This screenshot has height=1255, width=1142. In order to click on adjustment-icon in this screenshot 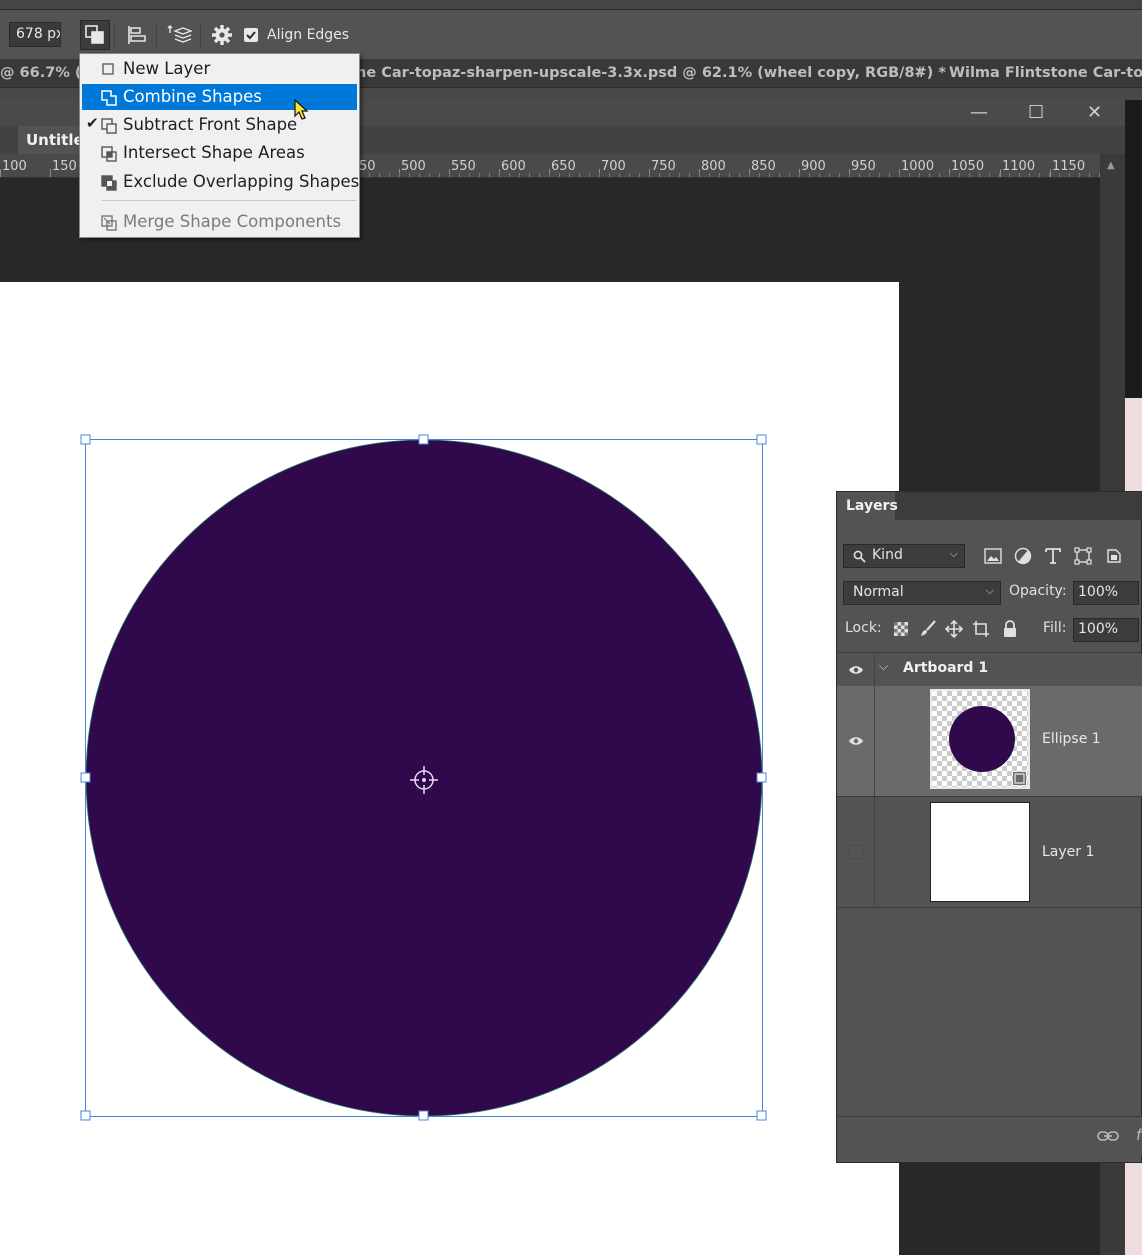, I will do `click(1023, 556)`.